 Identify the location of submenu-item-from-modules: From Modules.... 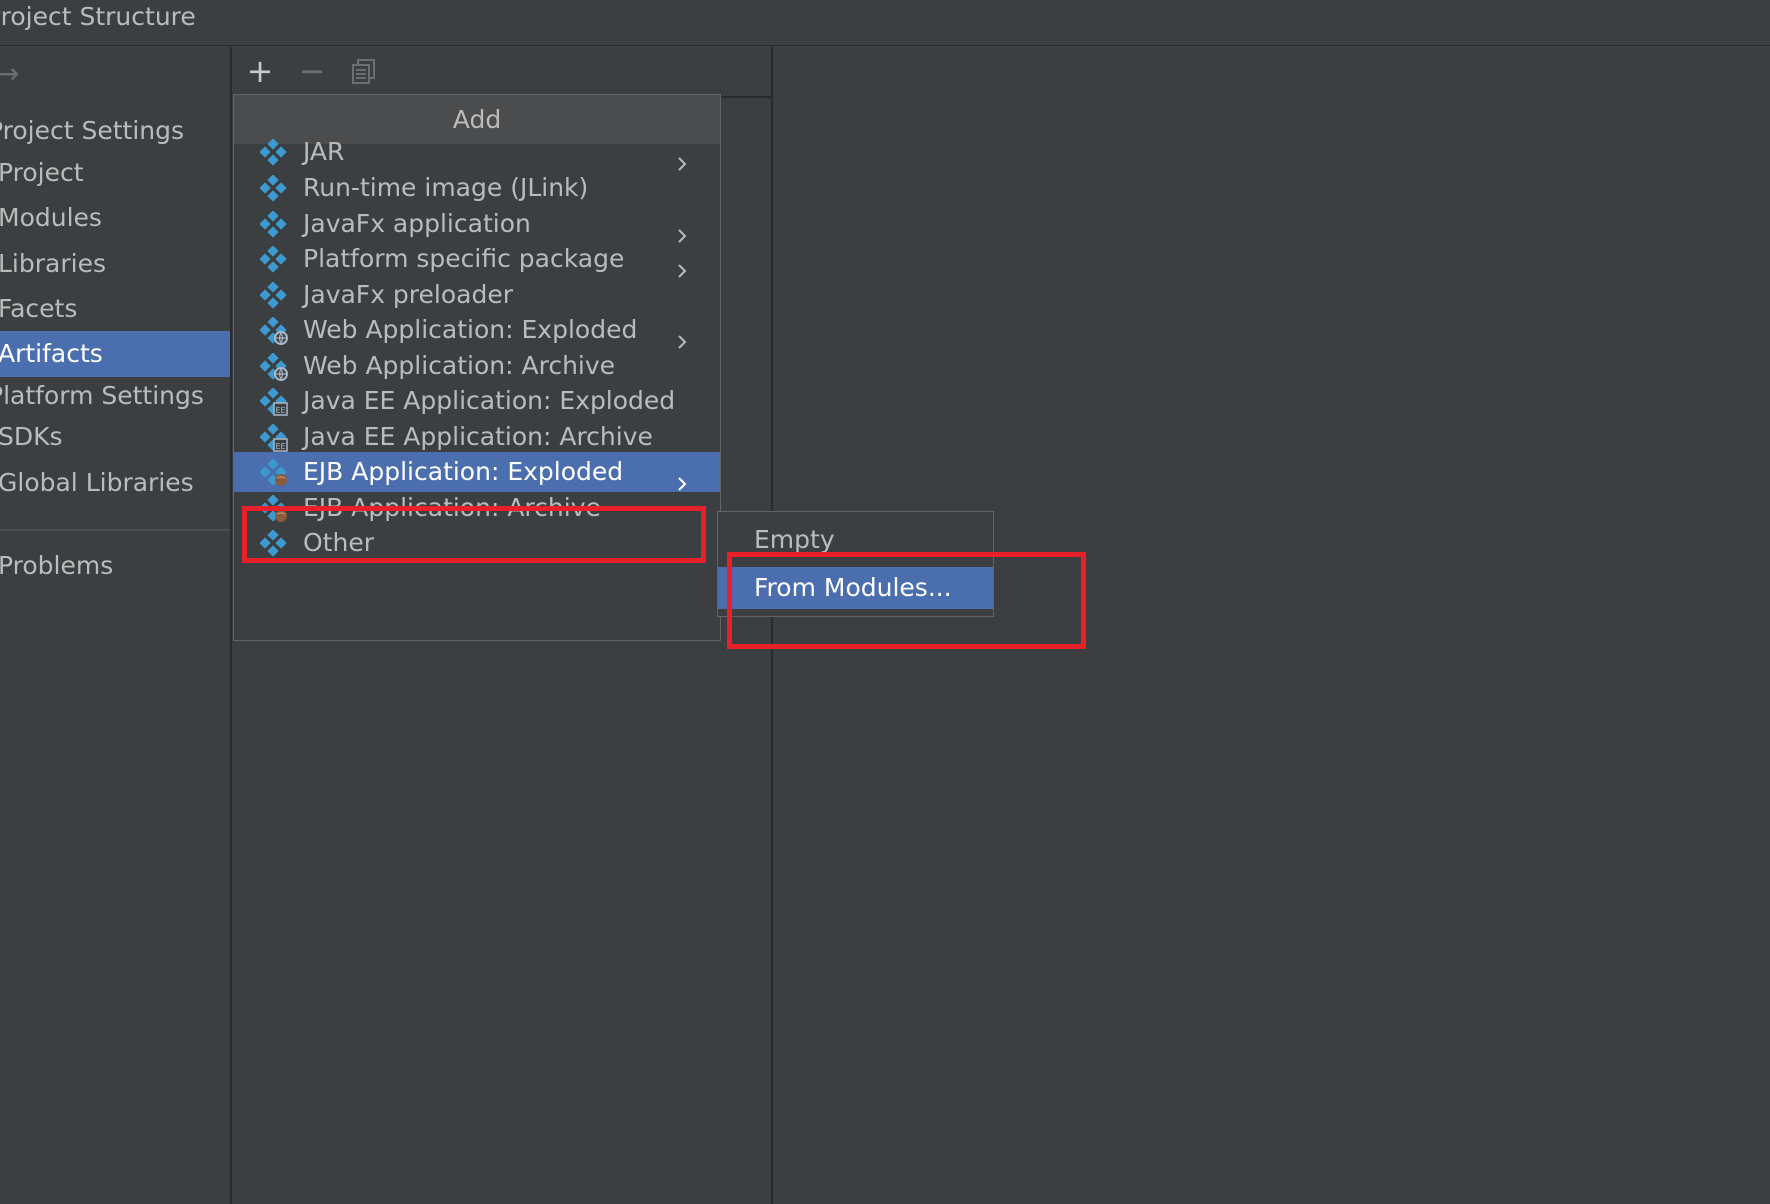
(855, 588).